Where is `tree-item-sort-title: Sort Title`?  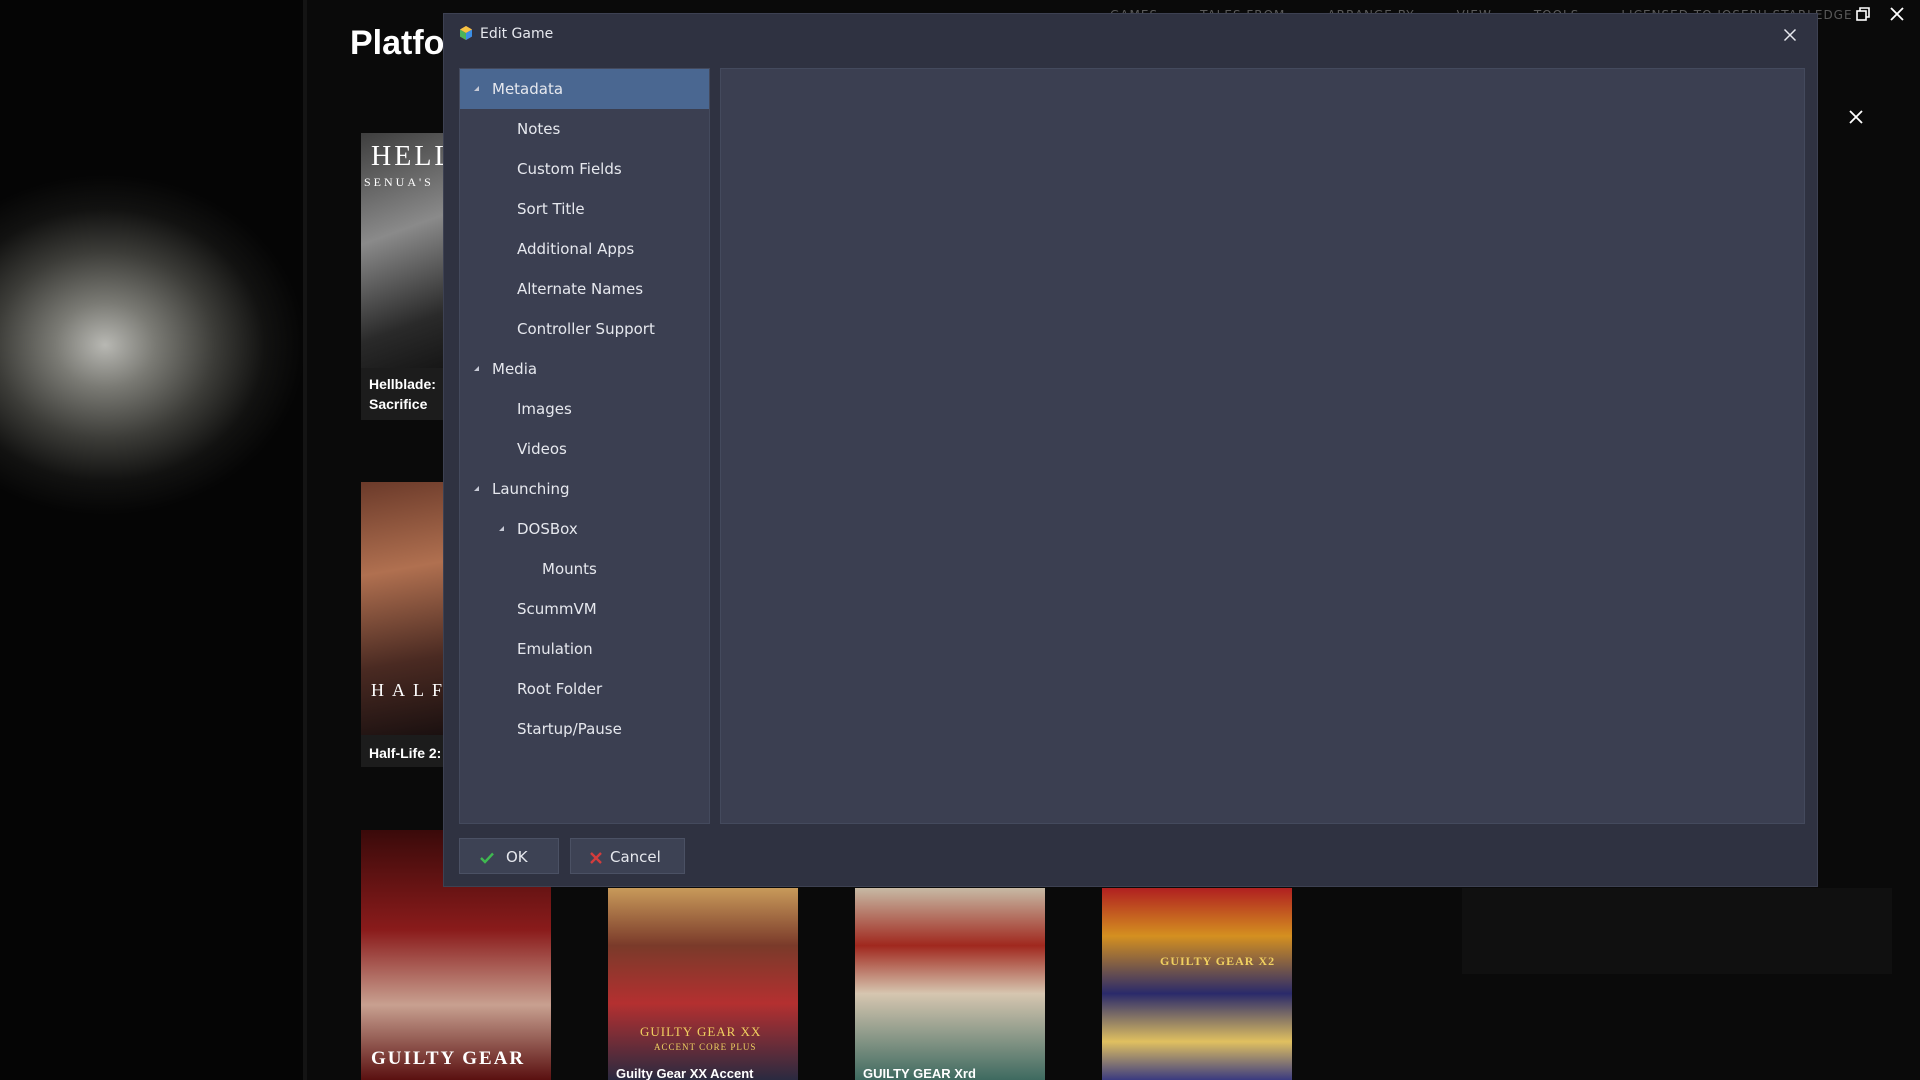
tree-item-sort-title: Sort Title is located at coordinates (584, 209).